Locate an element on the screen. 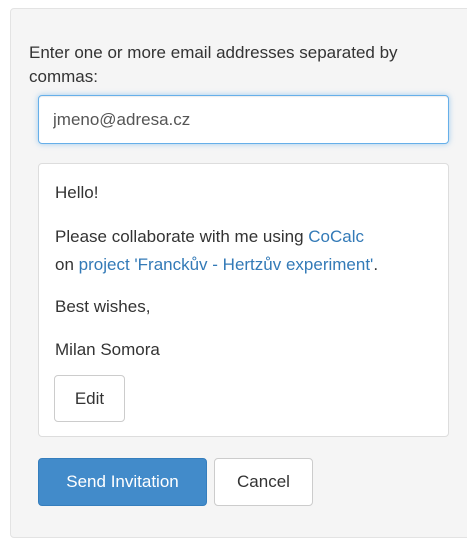  message-closing: Best wishes, is located at coordinates (103, 306).